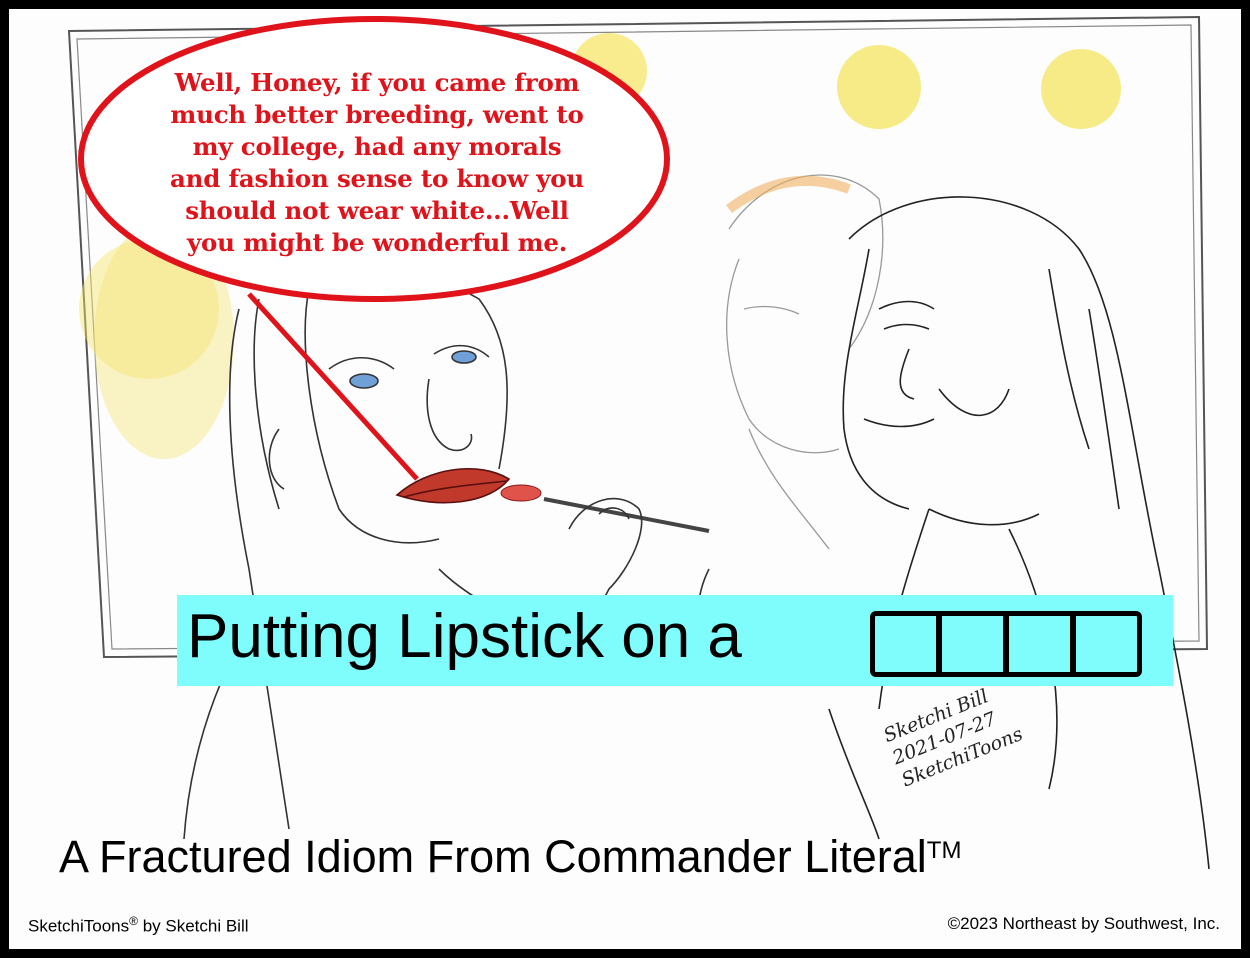 This screenshot has height=958, width=1250. What do you see at coordinates (1083, 923) in the screenshot?
I see `footer-copyright: ©2023 Northeast by Southwest, Inc.` at bounding box center [1083, 923].